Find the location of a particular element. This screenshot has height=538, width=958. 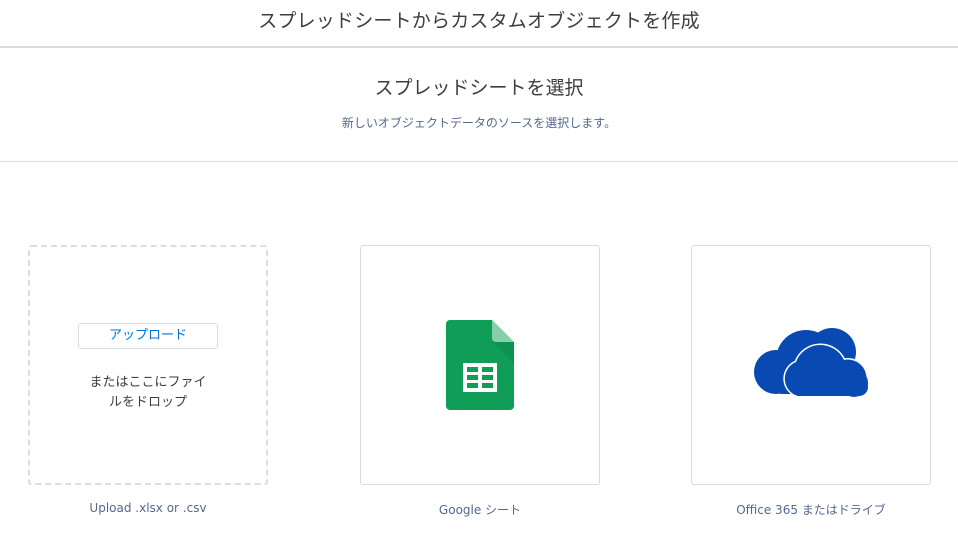

drop-instructions: またはここにファイ ルをドロップ is located at coordinates (148, 393).